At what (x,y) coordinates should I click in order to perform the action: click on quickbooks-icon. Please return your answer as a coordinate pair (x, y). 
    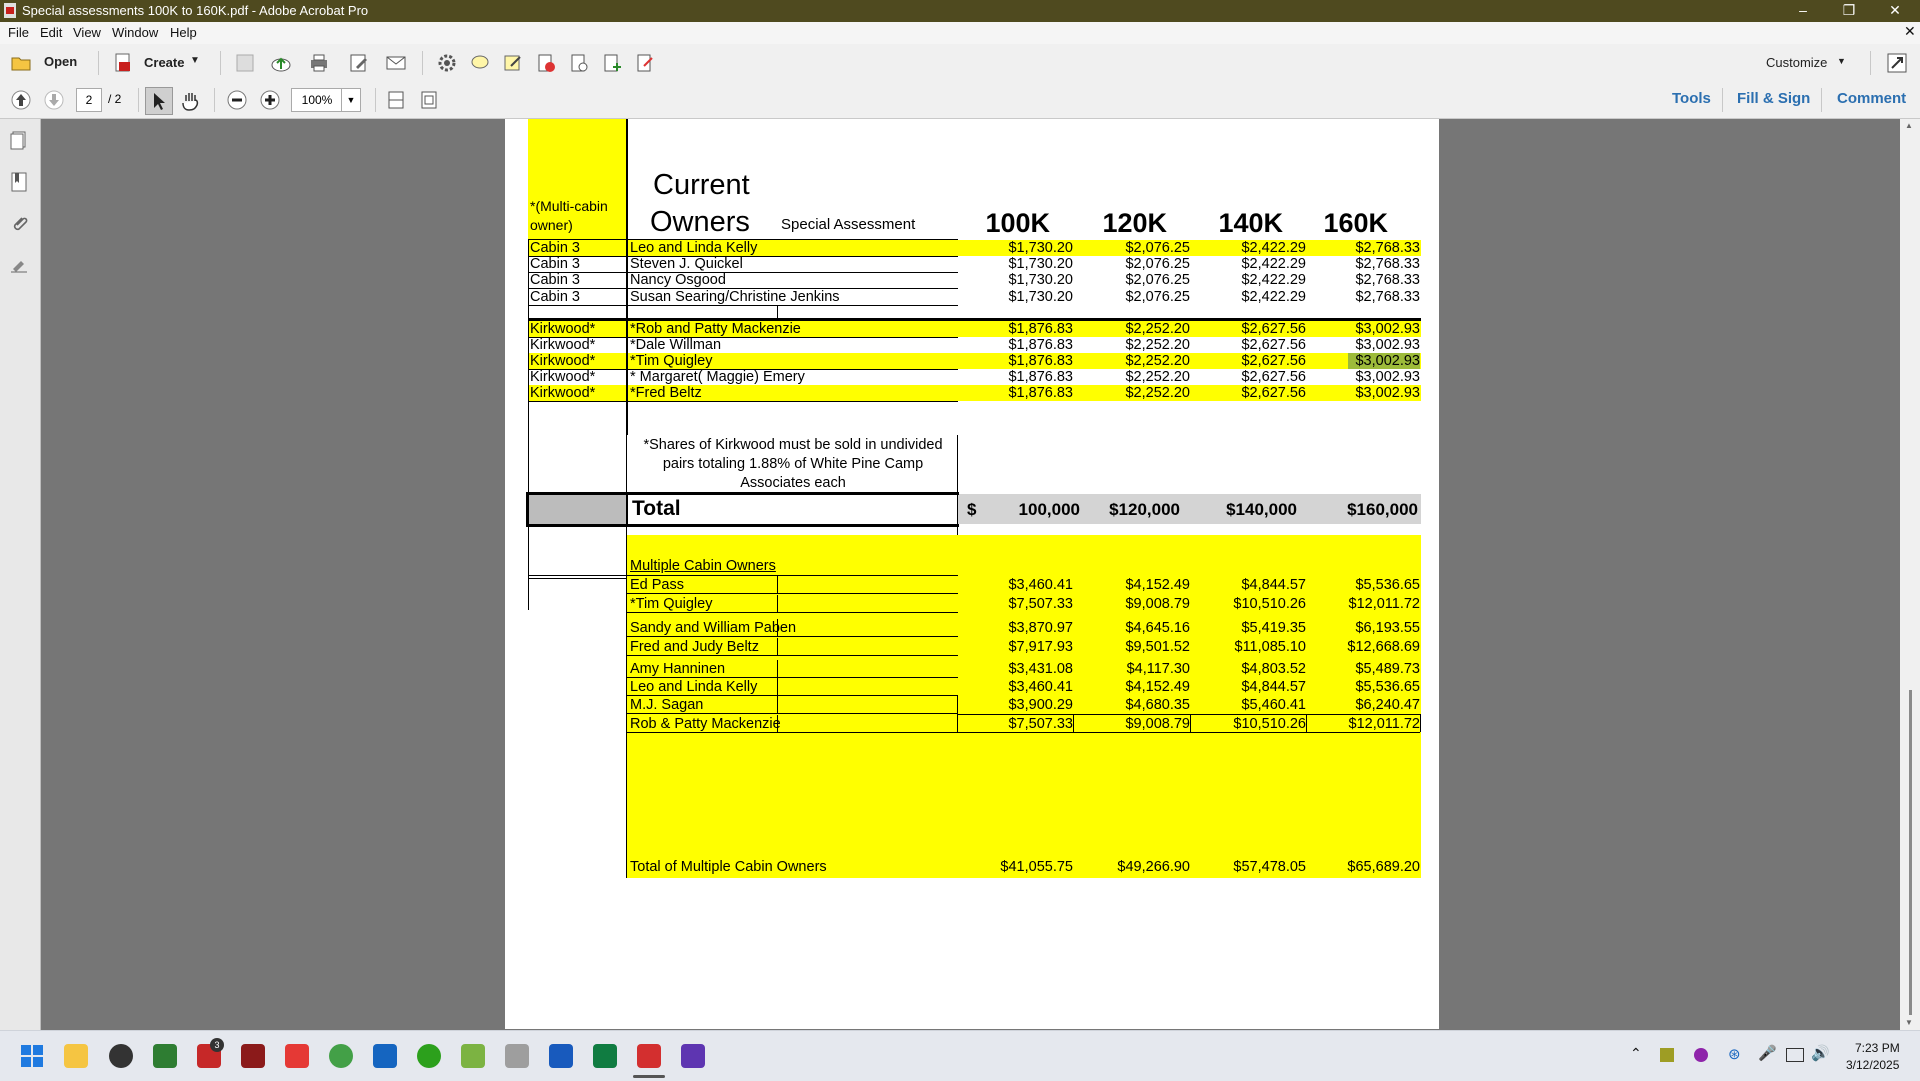
    Looking at the image, I should click on (429, 1056).